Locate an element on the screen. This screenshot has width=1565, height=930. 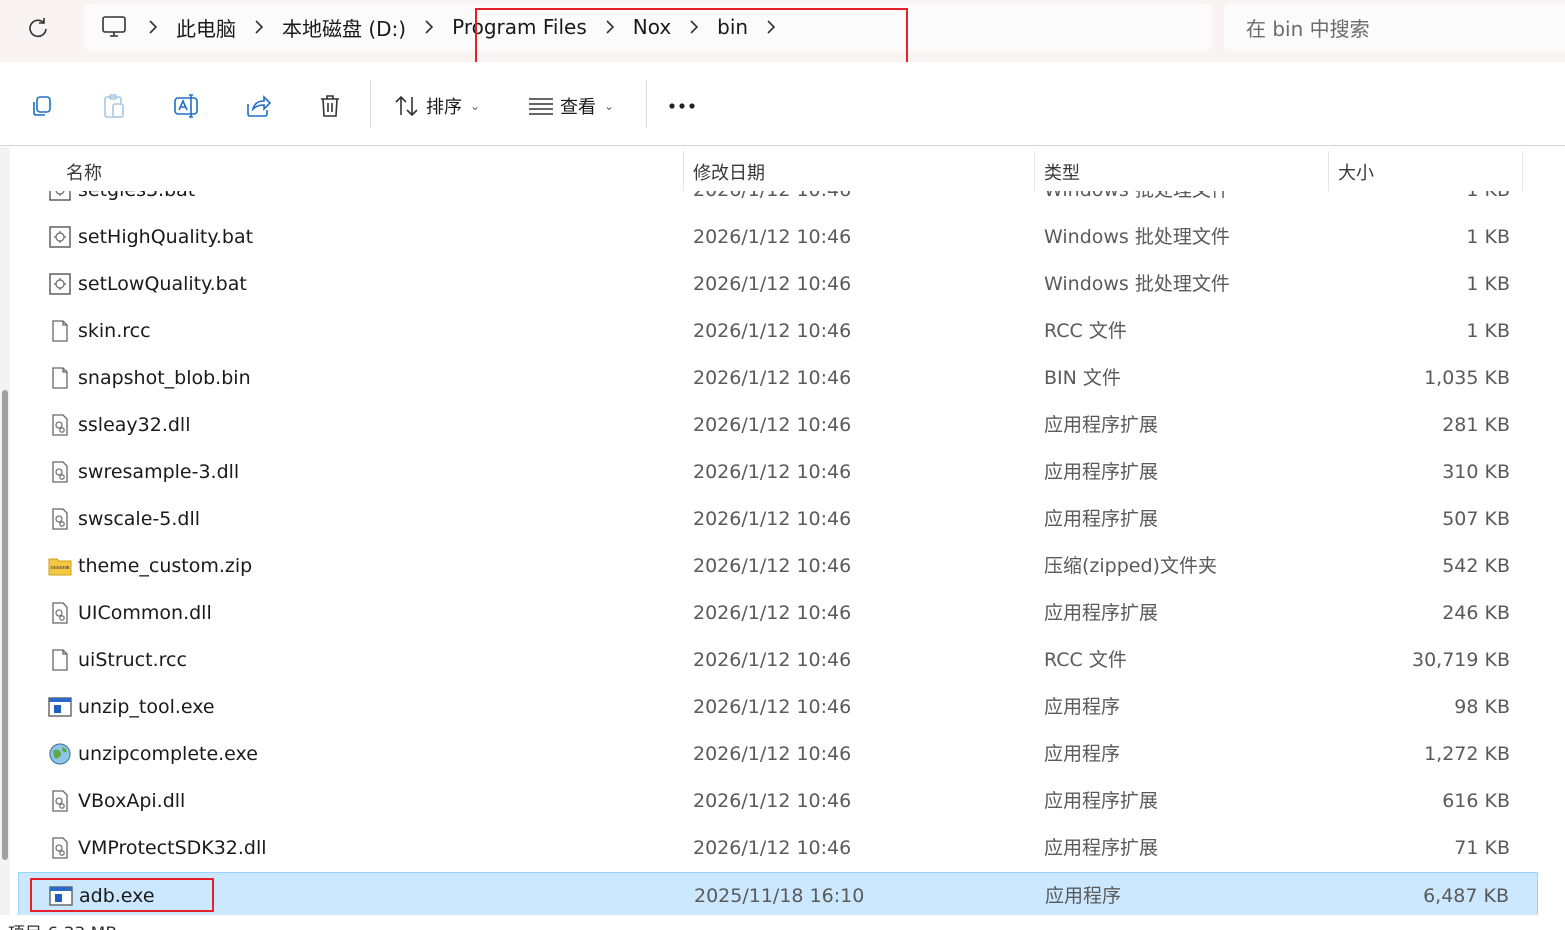
file-row: VBoxApi.dll 2026/1/12 10:46 应用程序扩展 616 KB is located at coordinates (778, 801).